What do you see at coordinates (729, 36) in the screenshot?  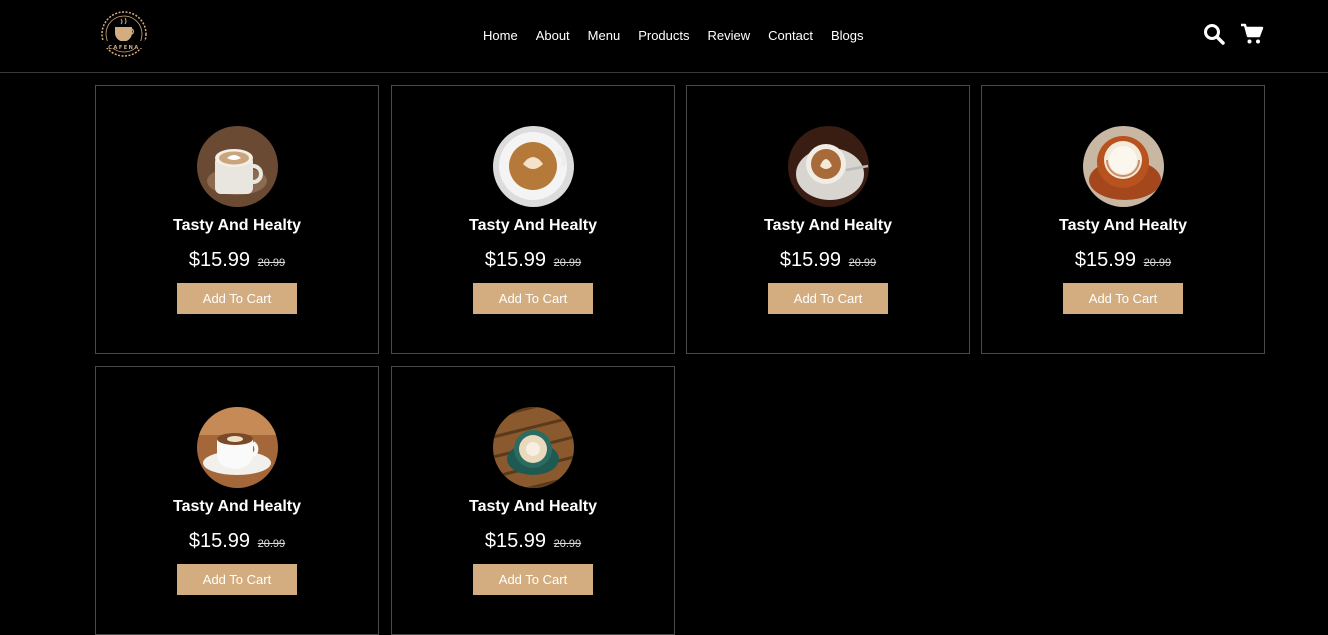 I see `nav-review: Review` at bounding box center [729, 36].